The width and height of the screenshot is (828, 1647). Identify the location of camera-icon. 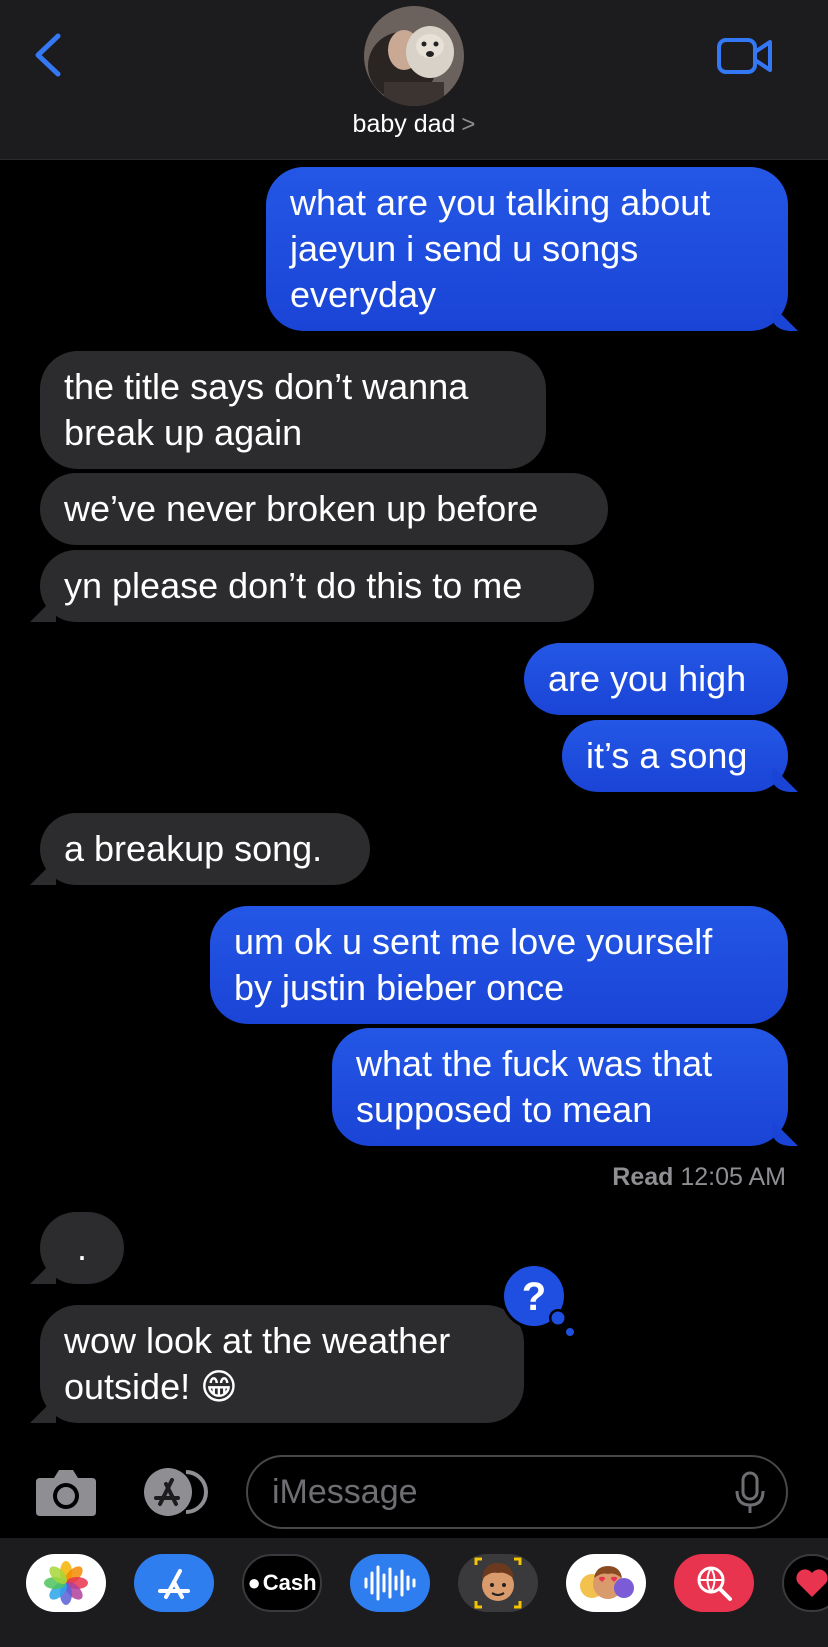
(66, 1493).